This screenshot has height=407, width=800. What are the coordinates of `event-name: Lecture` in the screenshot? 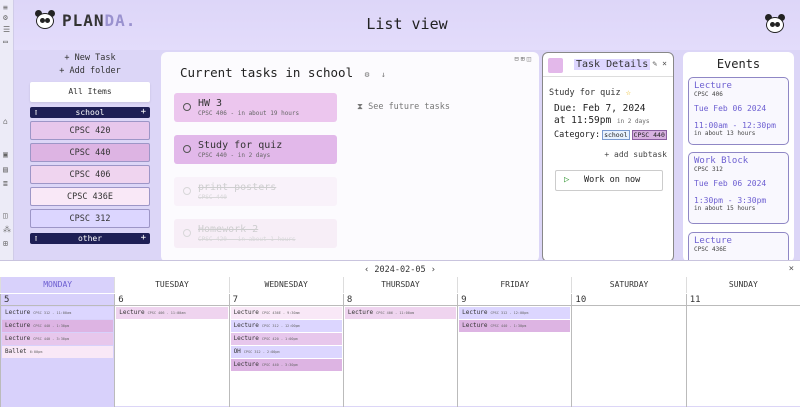 It's located at (713, 241).